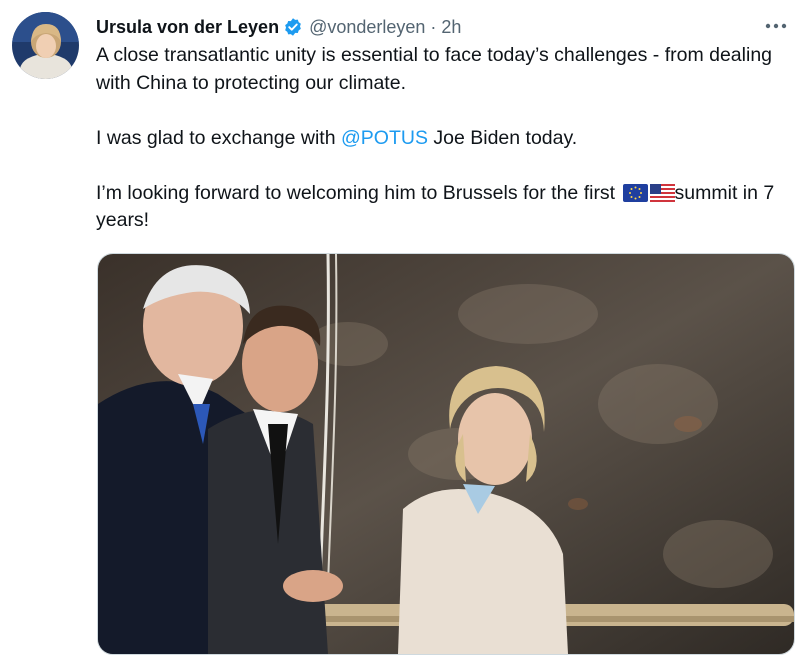  I want to click on verified-badge-icon, so click(293, 27).